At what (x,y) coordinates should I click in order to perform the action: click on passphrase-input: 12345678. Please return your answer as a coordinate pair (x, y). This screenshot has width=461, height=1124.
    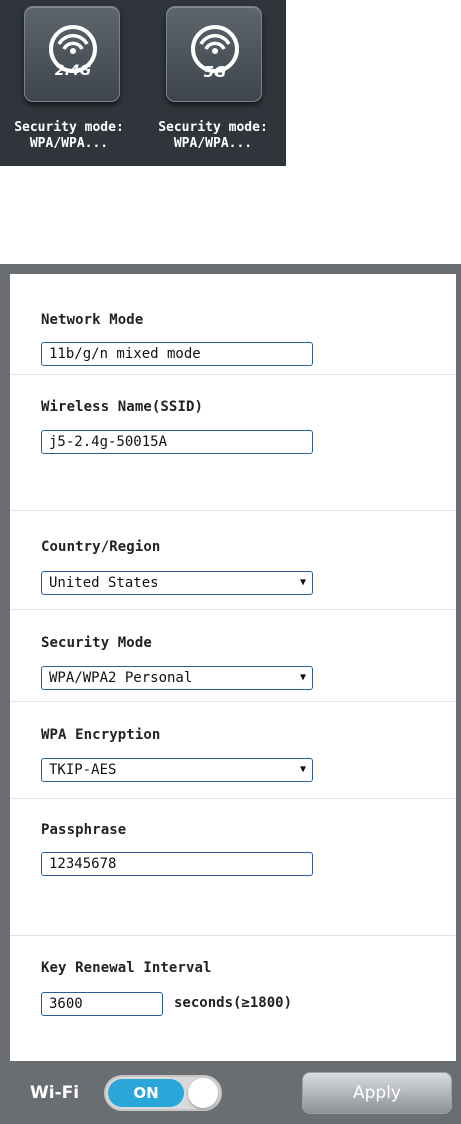
    Looking at the image, I should click on (177, 864).